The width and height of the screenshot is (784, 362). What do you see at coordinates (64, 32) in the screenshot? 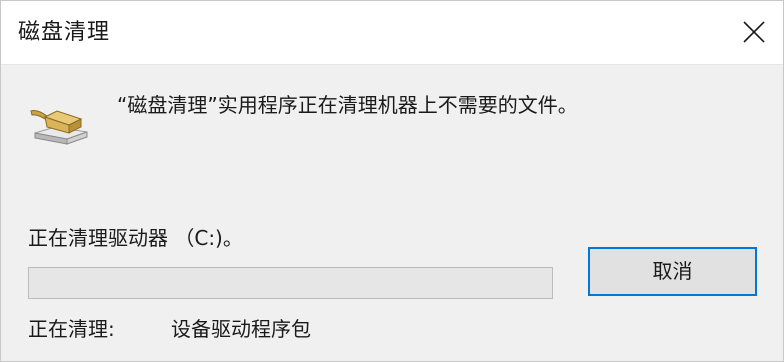
I see `window-title: 磁盘清理` at bounding box center [64, 32].